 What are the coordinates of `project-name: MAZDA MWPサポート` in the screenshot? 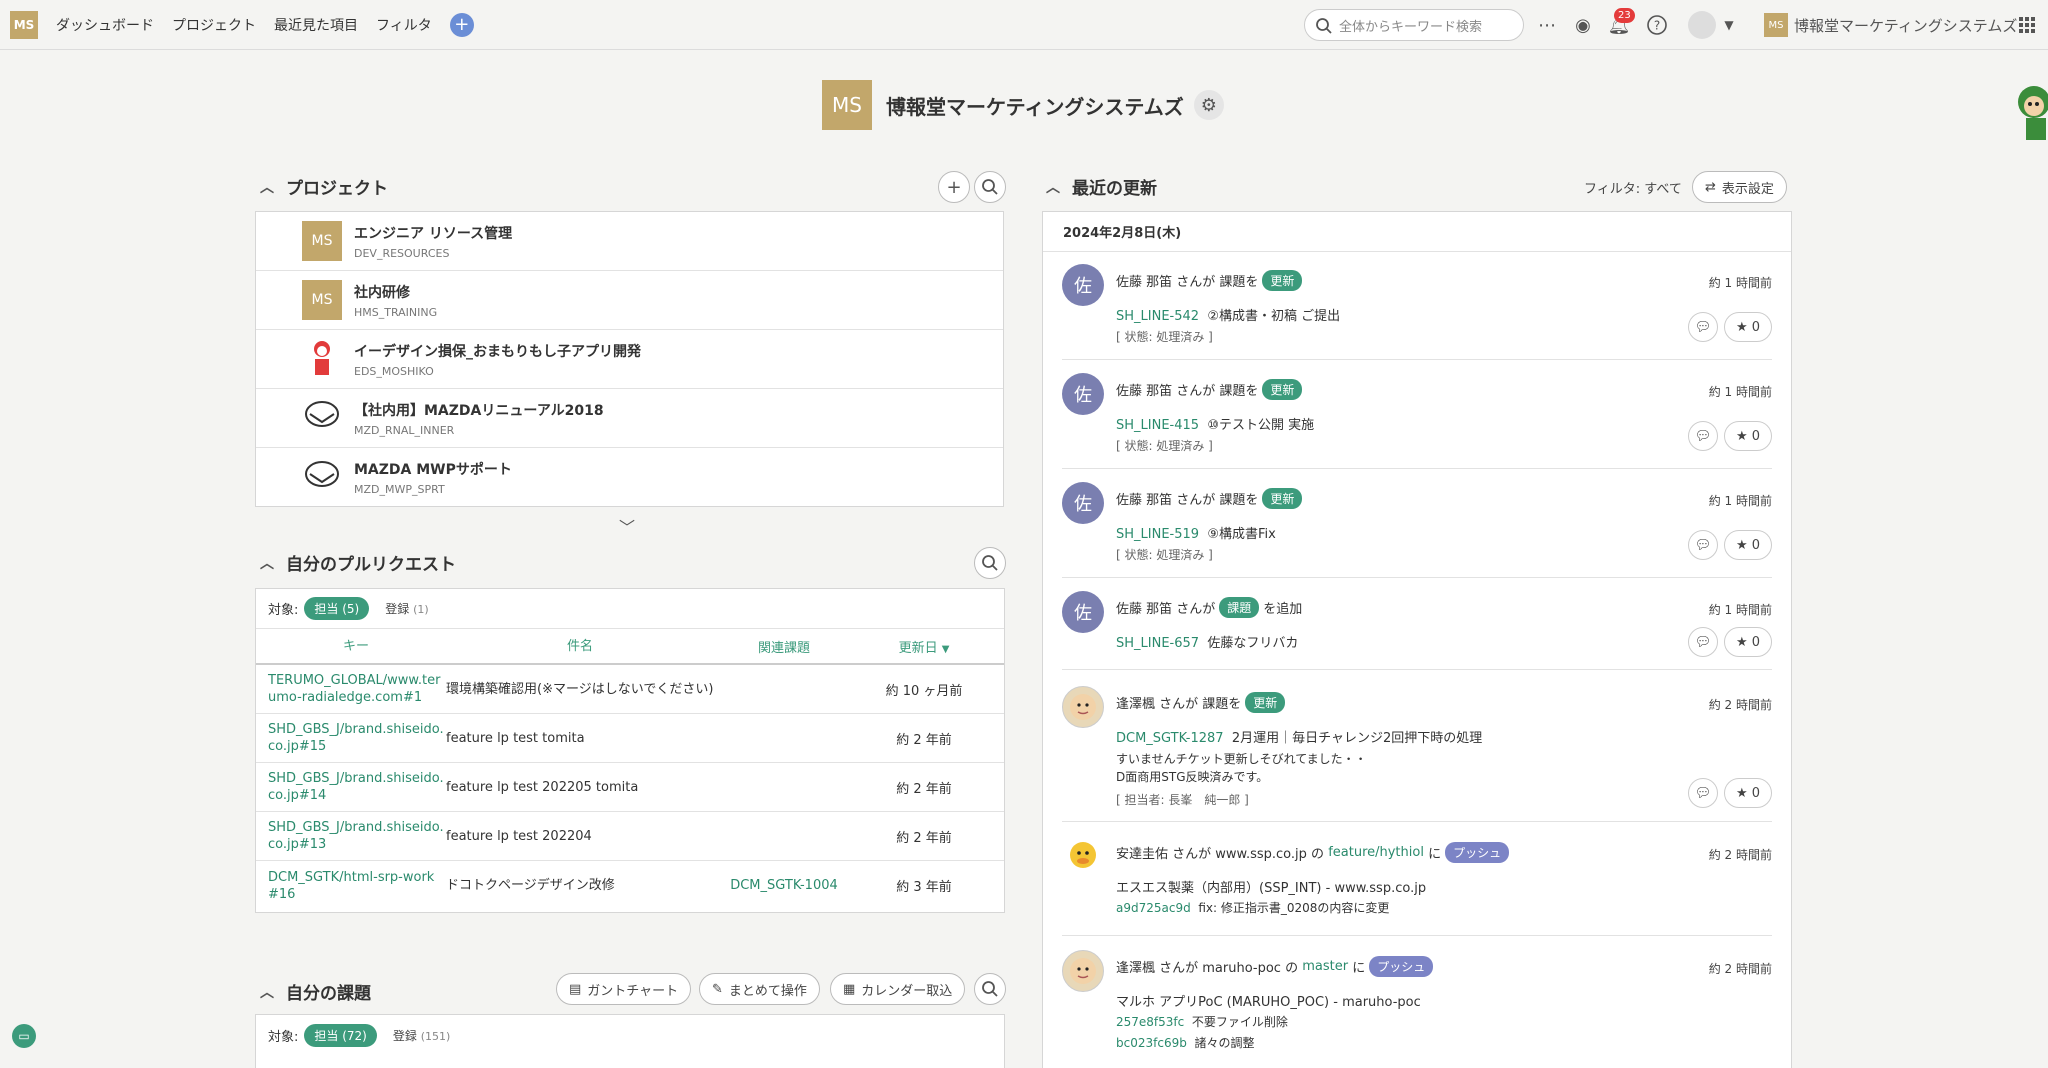 It's located at (433, 469).